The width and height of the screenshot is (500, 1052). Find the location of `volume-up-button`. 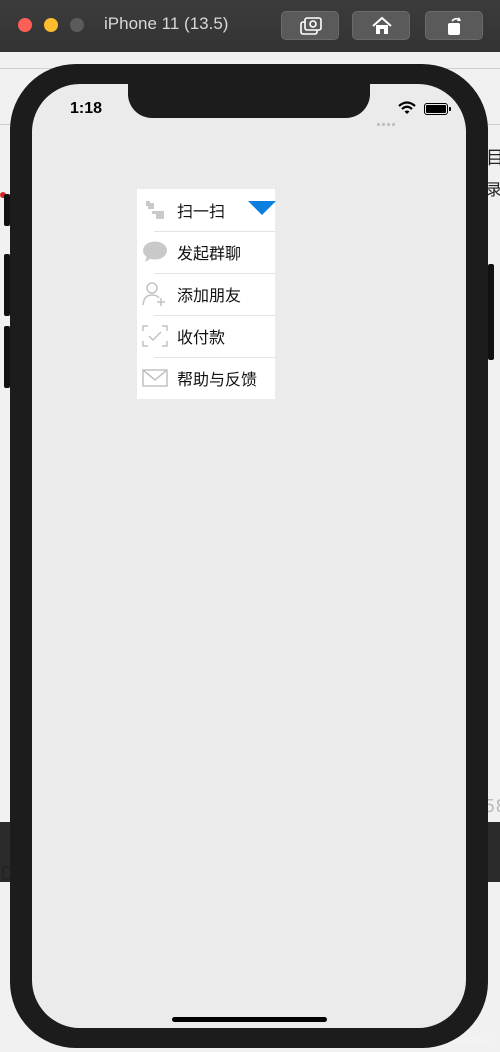

volume-up-button is located at coordinates (7, 285).